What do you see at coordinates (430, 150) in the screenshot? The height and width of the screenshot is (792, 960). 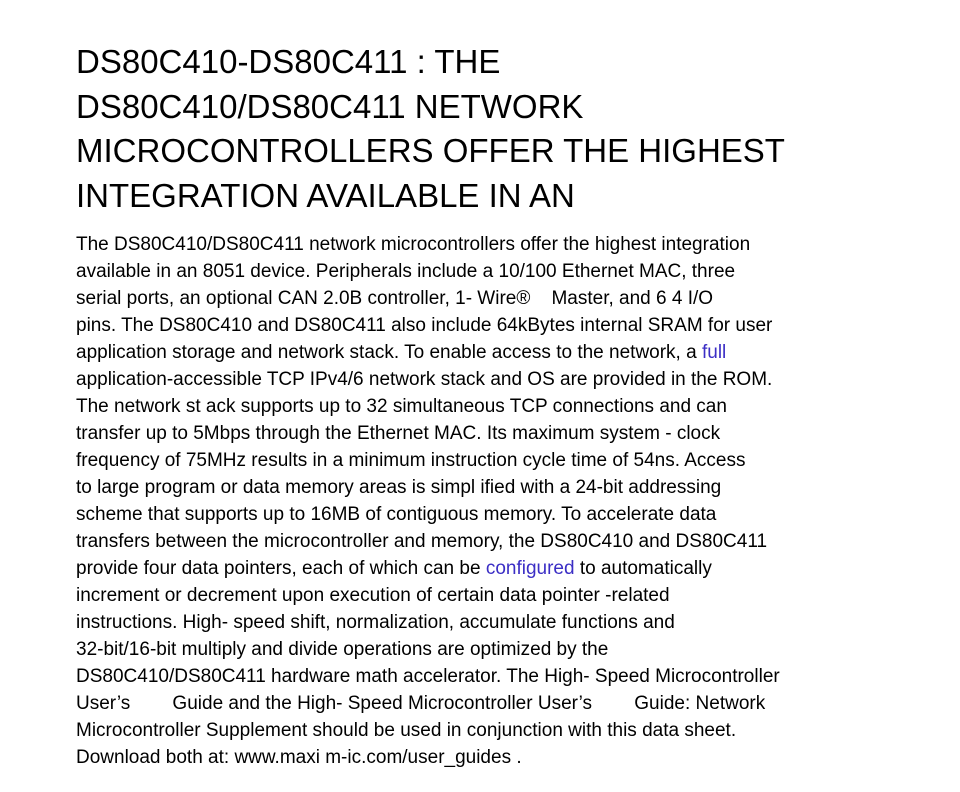 I see `title-line-3: MICROCONTROLLERS OFFER THE HIGHEST` at bounding box center [430, 150].